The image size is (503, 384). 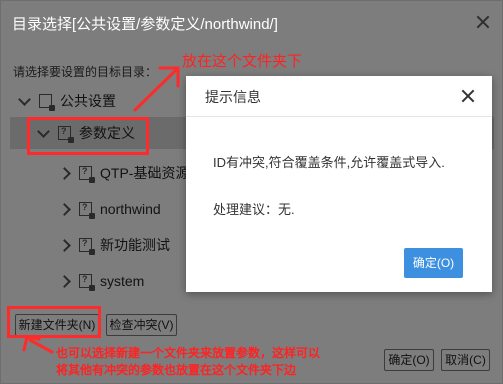 I want to click on annotation-bottom-note-line1: 也可以选择新建一个文件夹来放置参数，这样可以, so click(x=188, y=353).